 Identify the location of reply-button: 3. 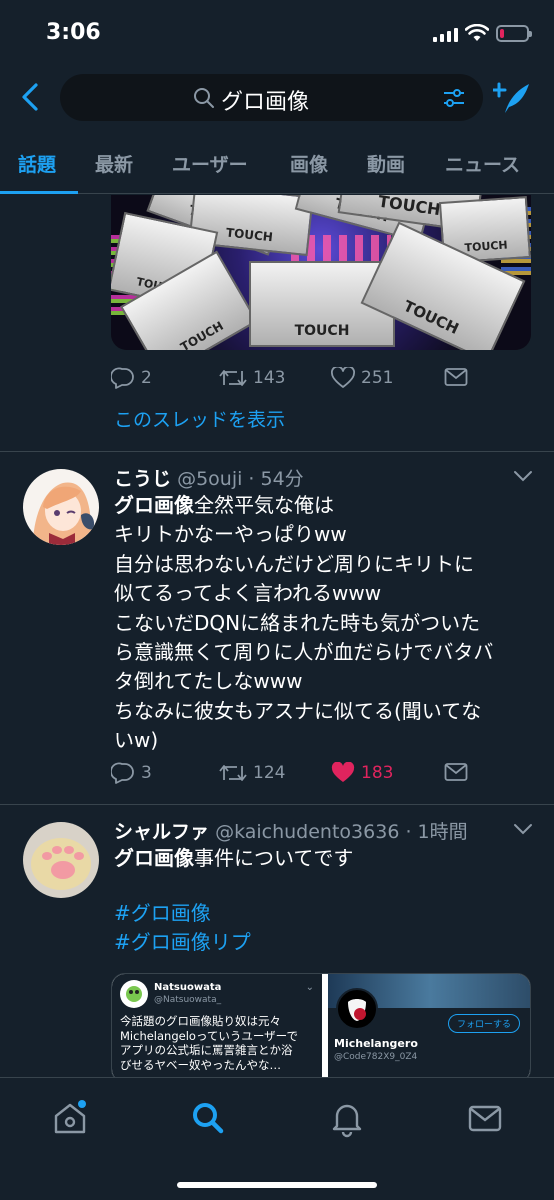
(131, 773).